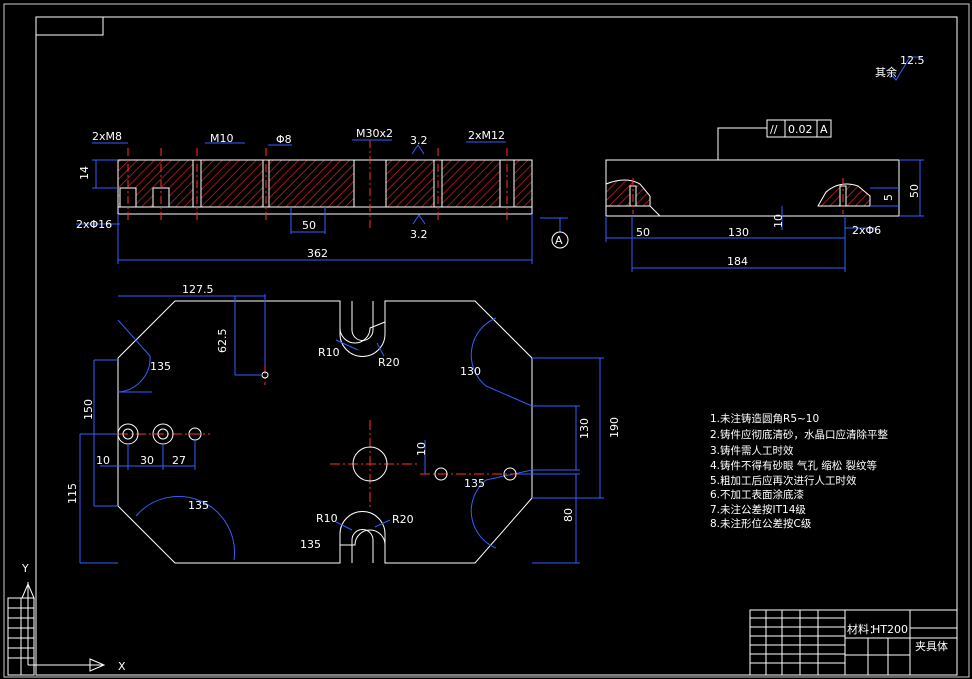 This screenshot has height=679, width=972. What do you see at coordinates (738, 232) in the screenshot?
I see `side-dim: 130` at bounding box center [738, 232].